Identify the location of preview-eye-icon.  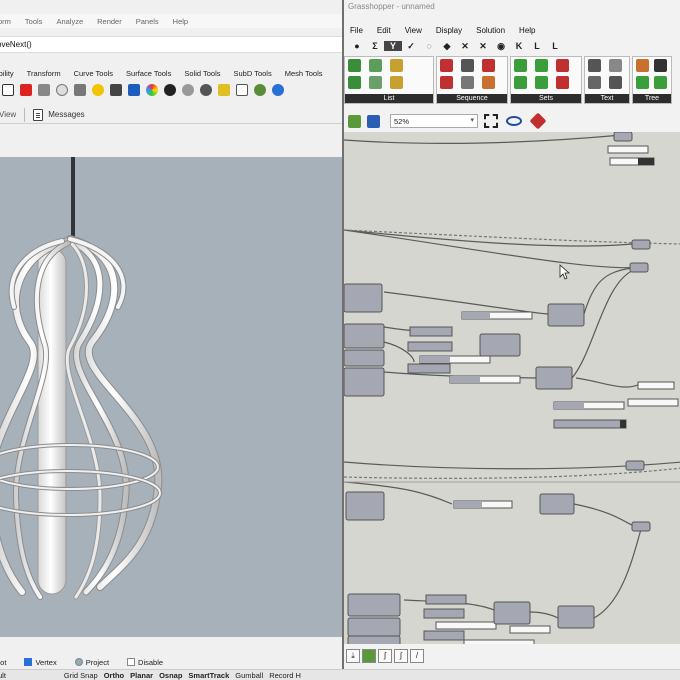
(514, 121).